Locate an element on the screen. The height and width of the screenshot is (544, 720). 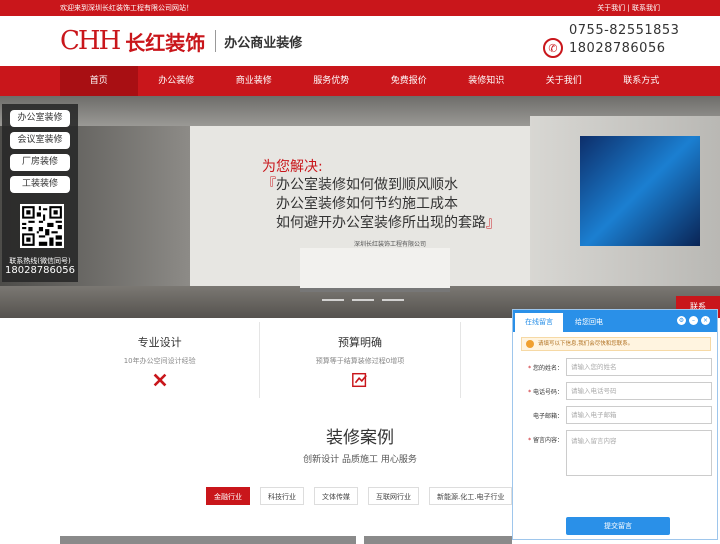
banner-reception-desk is located at coordinates (375, 270).